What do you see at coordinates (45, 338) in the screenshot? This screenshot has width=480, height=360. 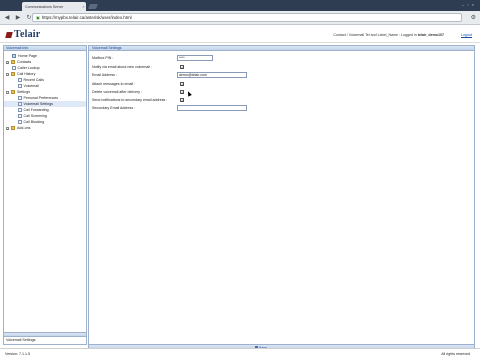 I see `navigation-panel-footer: Voicemail Settings` at bounding box center [45, 338].